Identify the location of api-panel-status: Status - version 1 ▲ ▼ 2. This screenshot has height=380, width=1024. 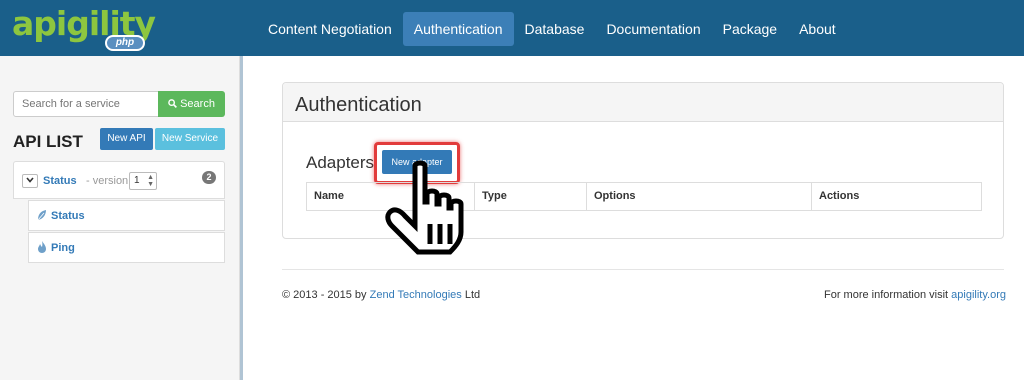
(119, 180).